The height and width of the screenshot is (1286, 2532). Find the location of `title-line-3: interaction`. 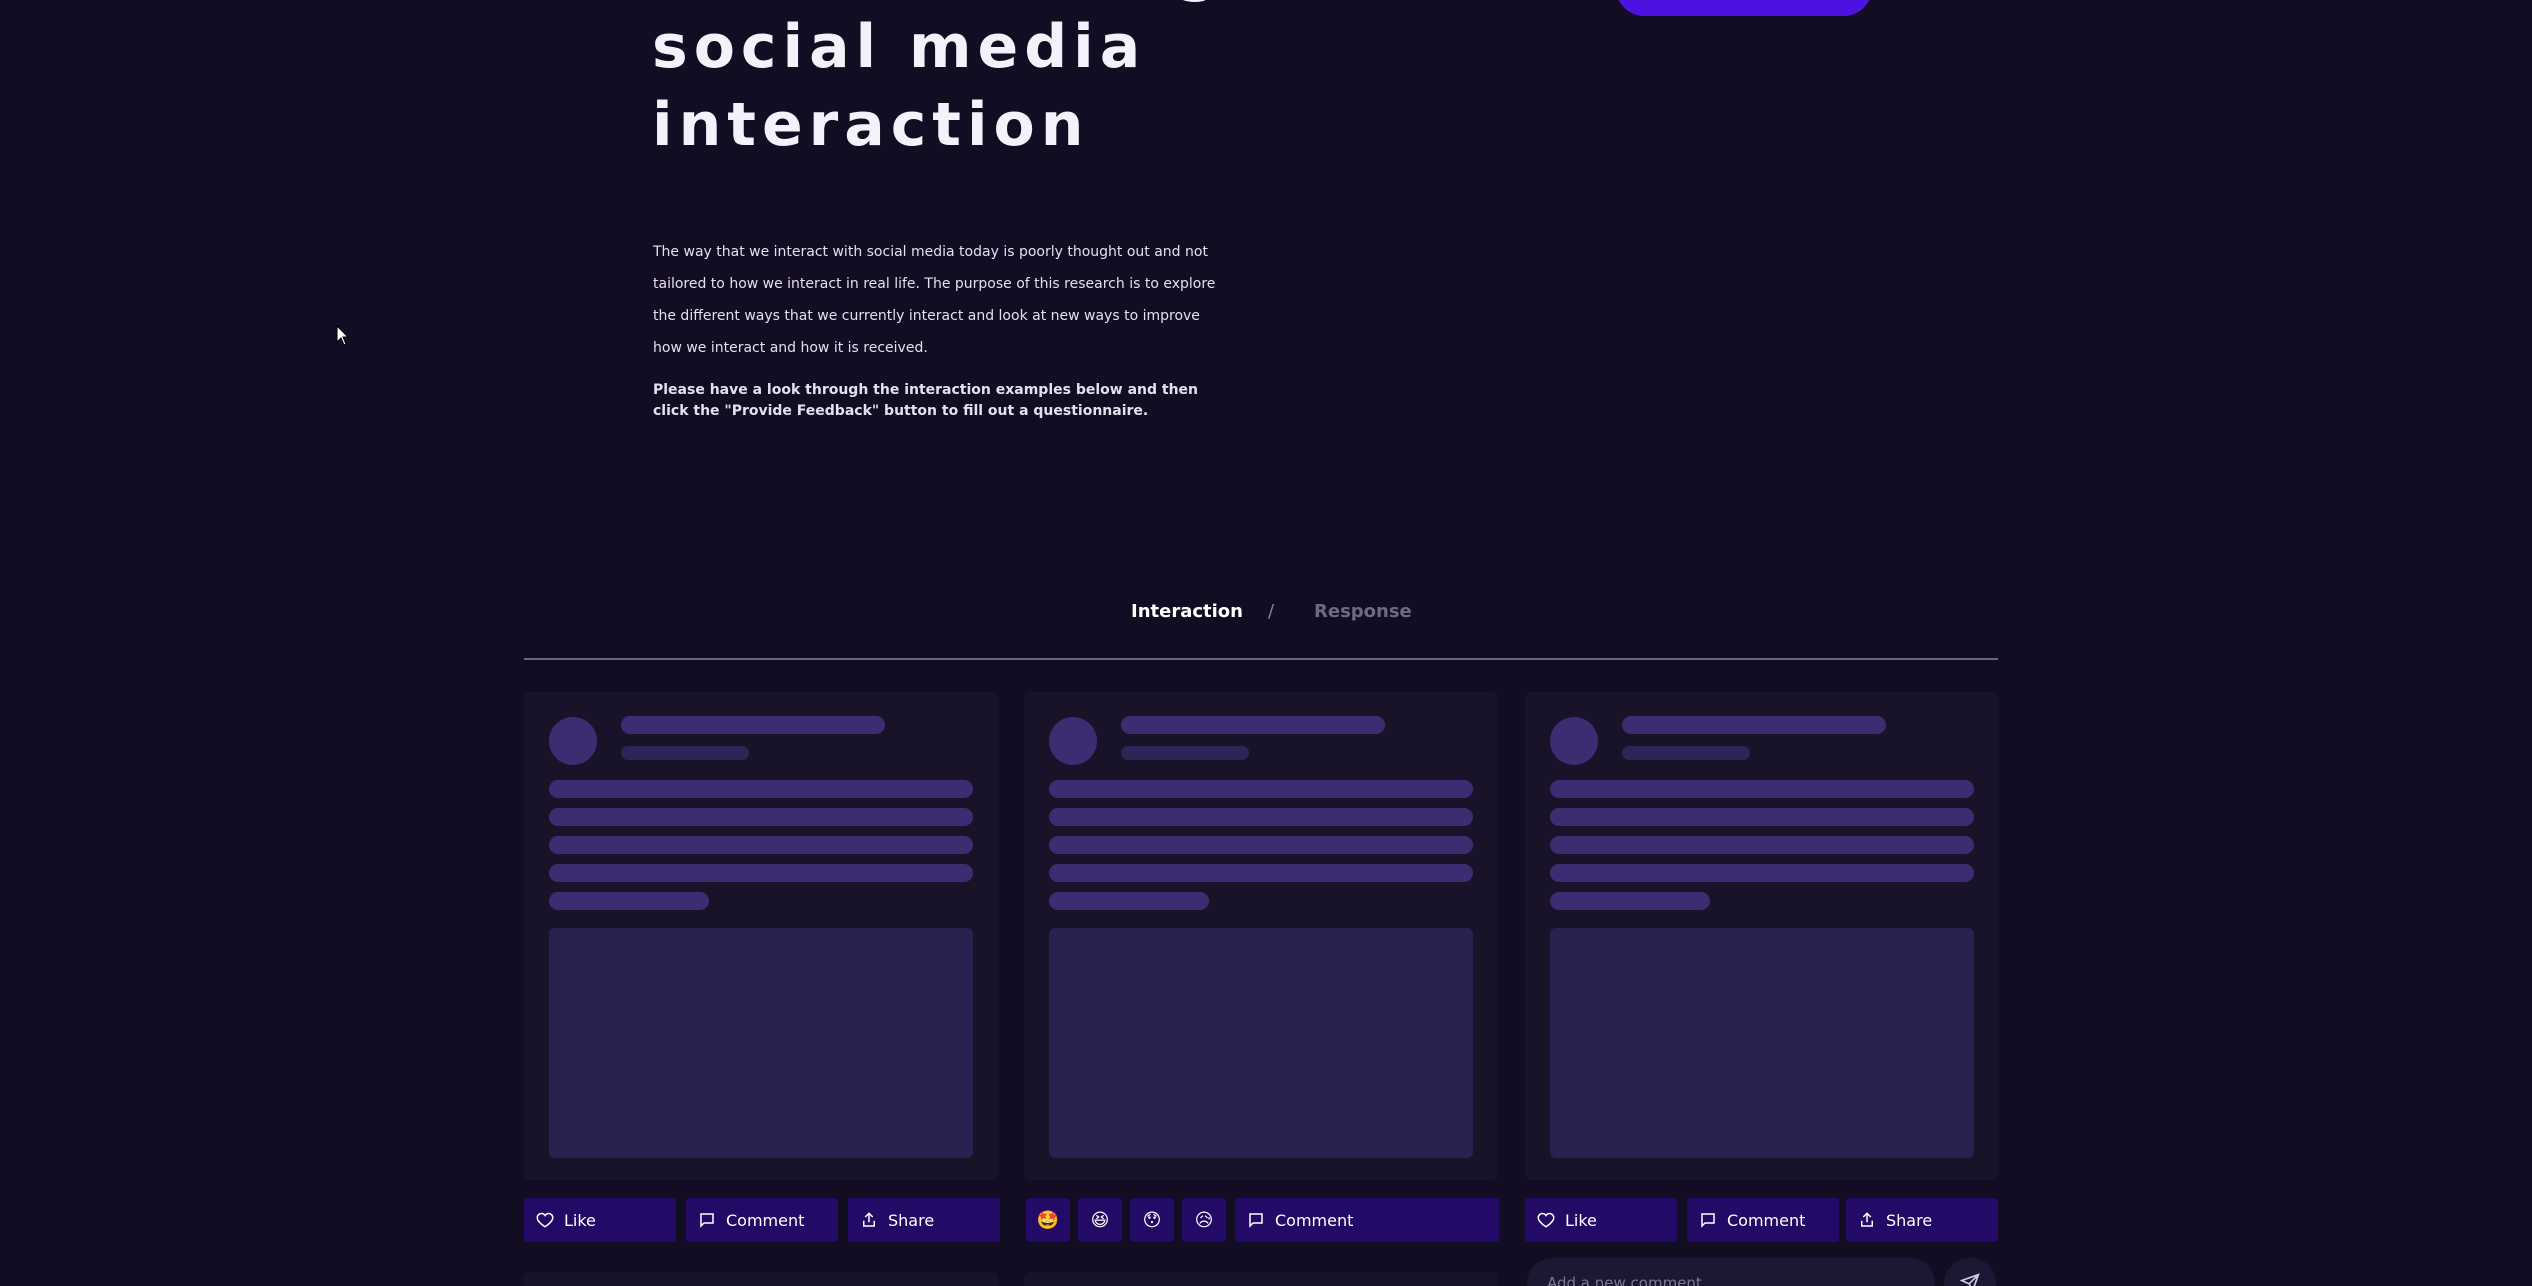

title-line-3: interaction is located at coordinates (871, 125).